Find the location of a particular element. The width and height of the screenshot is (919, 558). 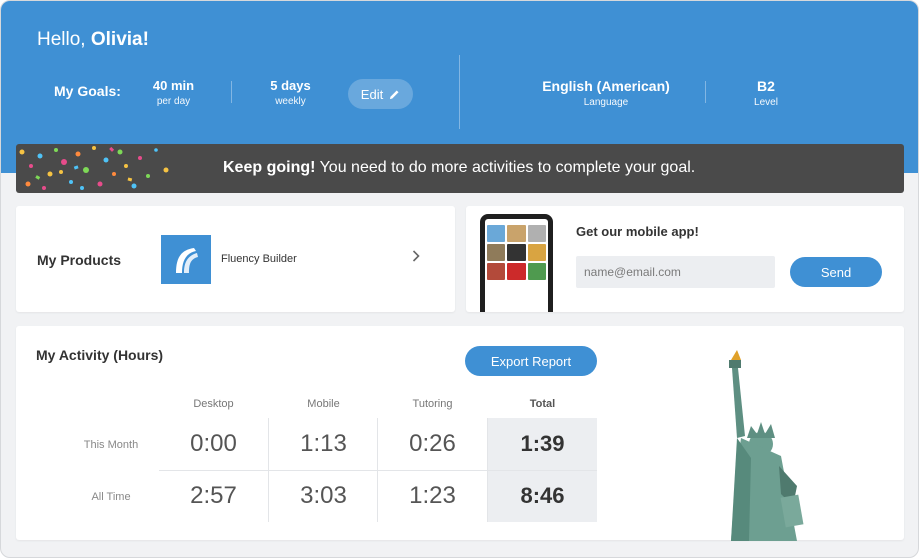

banner-bold: Keep going! is located at coordinates (269, 167).